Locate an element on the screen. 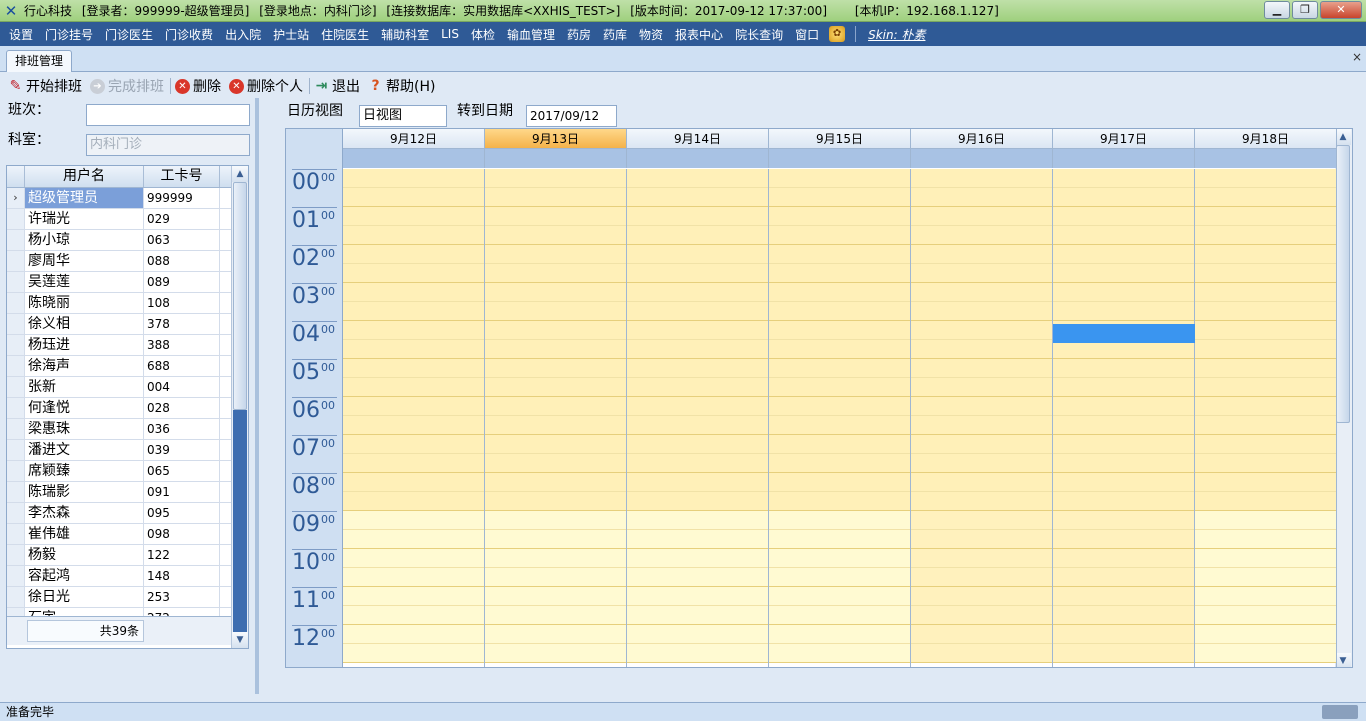  table-row: 廖周华 088 is located at coordinates (119, 261).